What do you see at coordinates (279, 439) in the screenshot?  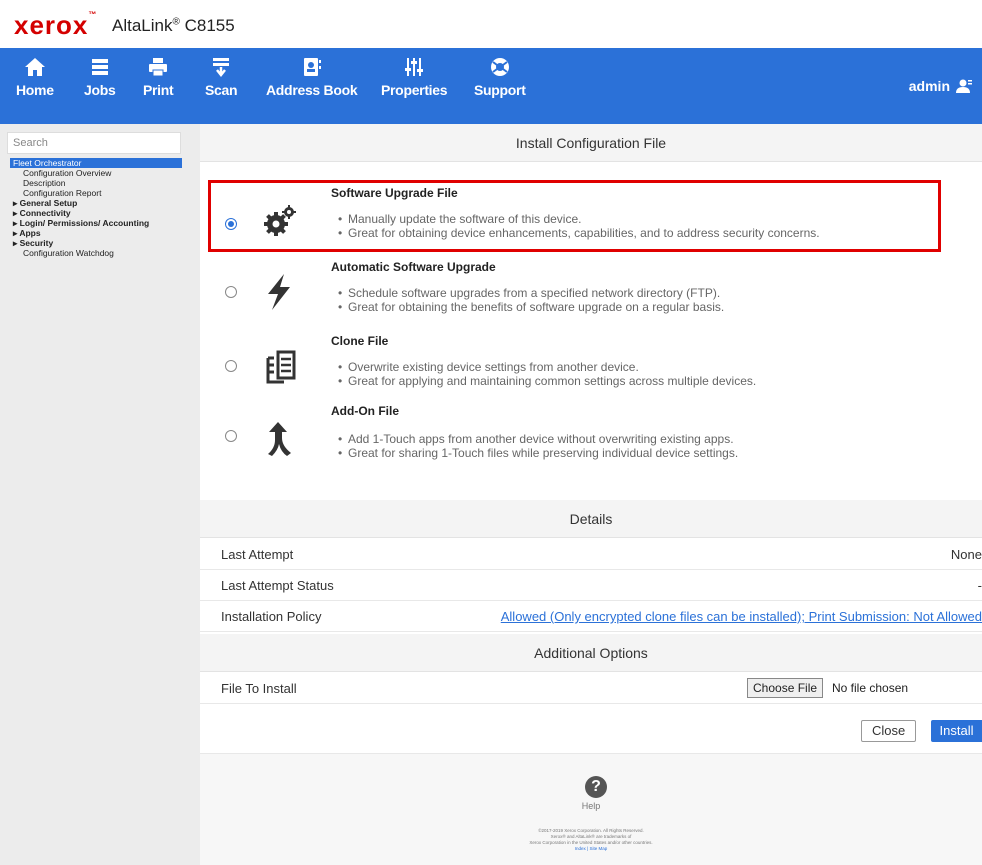 I see `merge-arrow-icon` at bounding box center [279, 439].